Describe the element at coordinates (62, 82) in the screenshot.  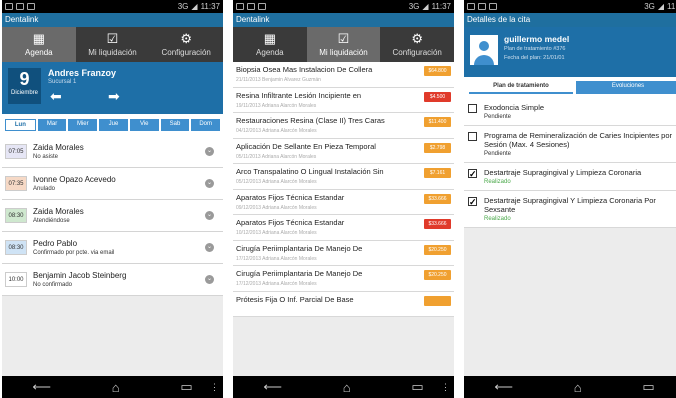
I see `branch-label: Sucursal 1` at that location.